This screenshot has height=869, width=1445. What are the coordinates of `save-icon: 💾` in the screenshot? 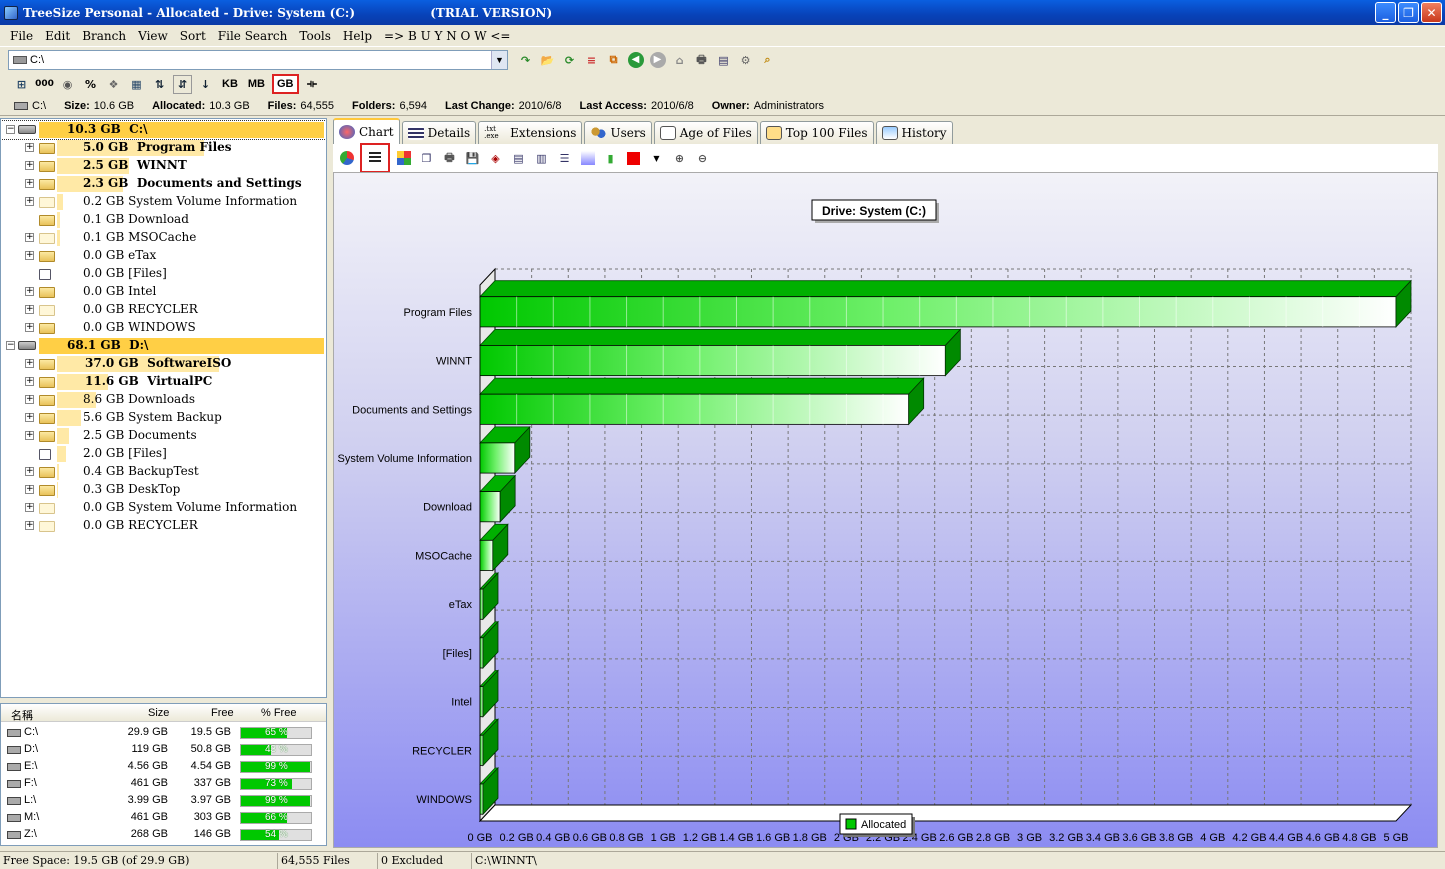 It's located at (472, 158).